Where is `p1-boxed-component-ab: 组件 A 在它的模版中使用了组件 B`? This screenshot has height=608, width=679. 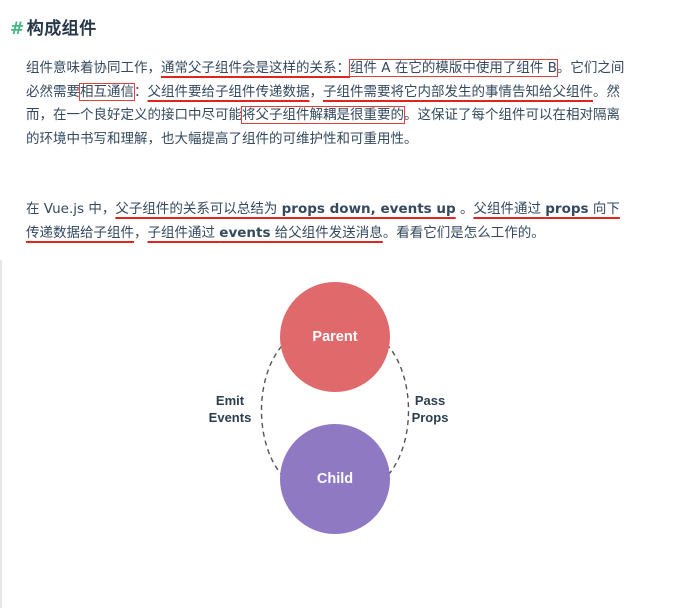 p1-boxed-component-ab: 组件 A 在它的模版中使用了组件 B is located at coordinates (453, 68).